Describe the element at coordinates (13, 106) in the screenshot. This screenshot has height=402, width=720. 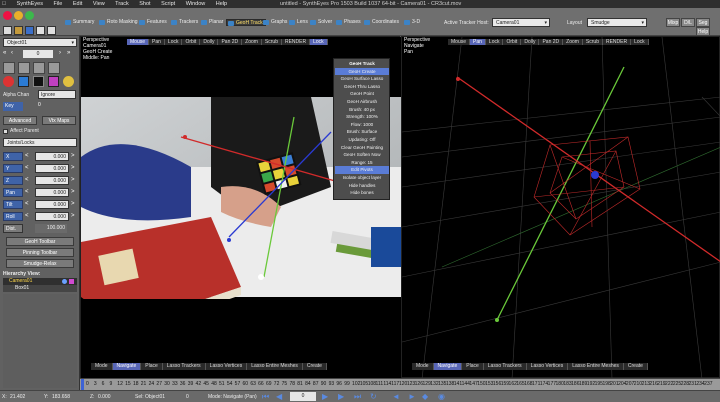
I see `key-button: Key` at that location.